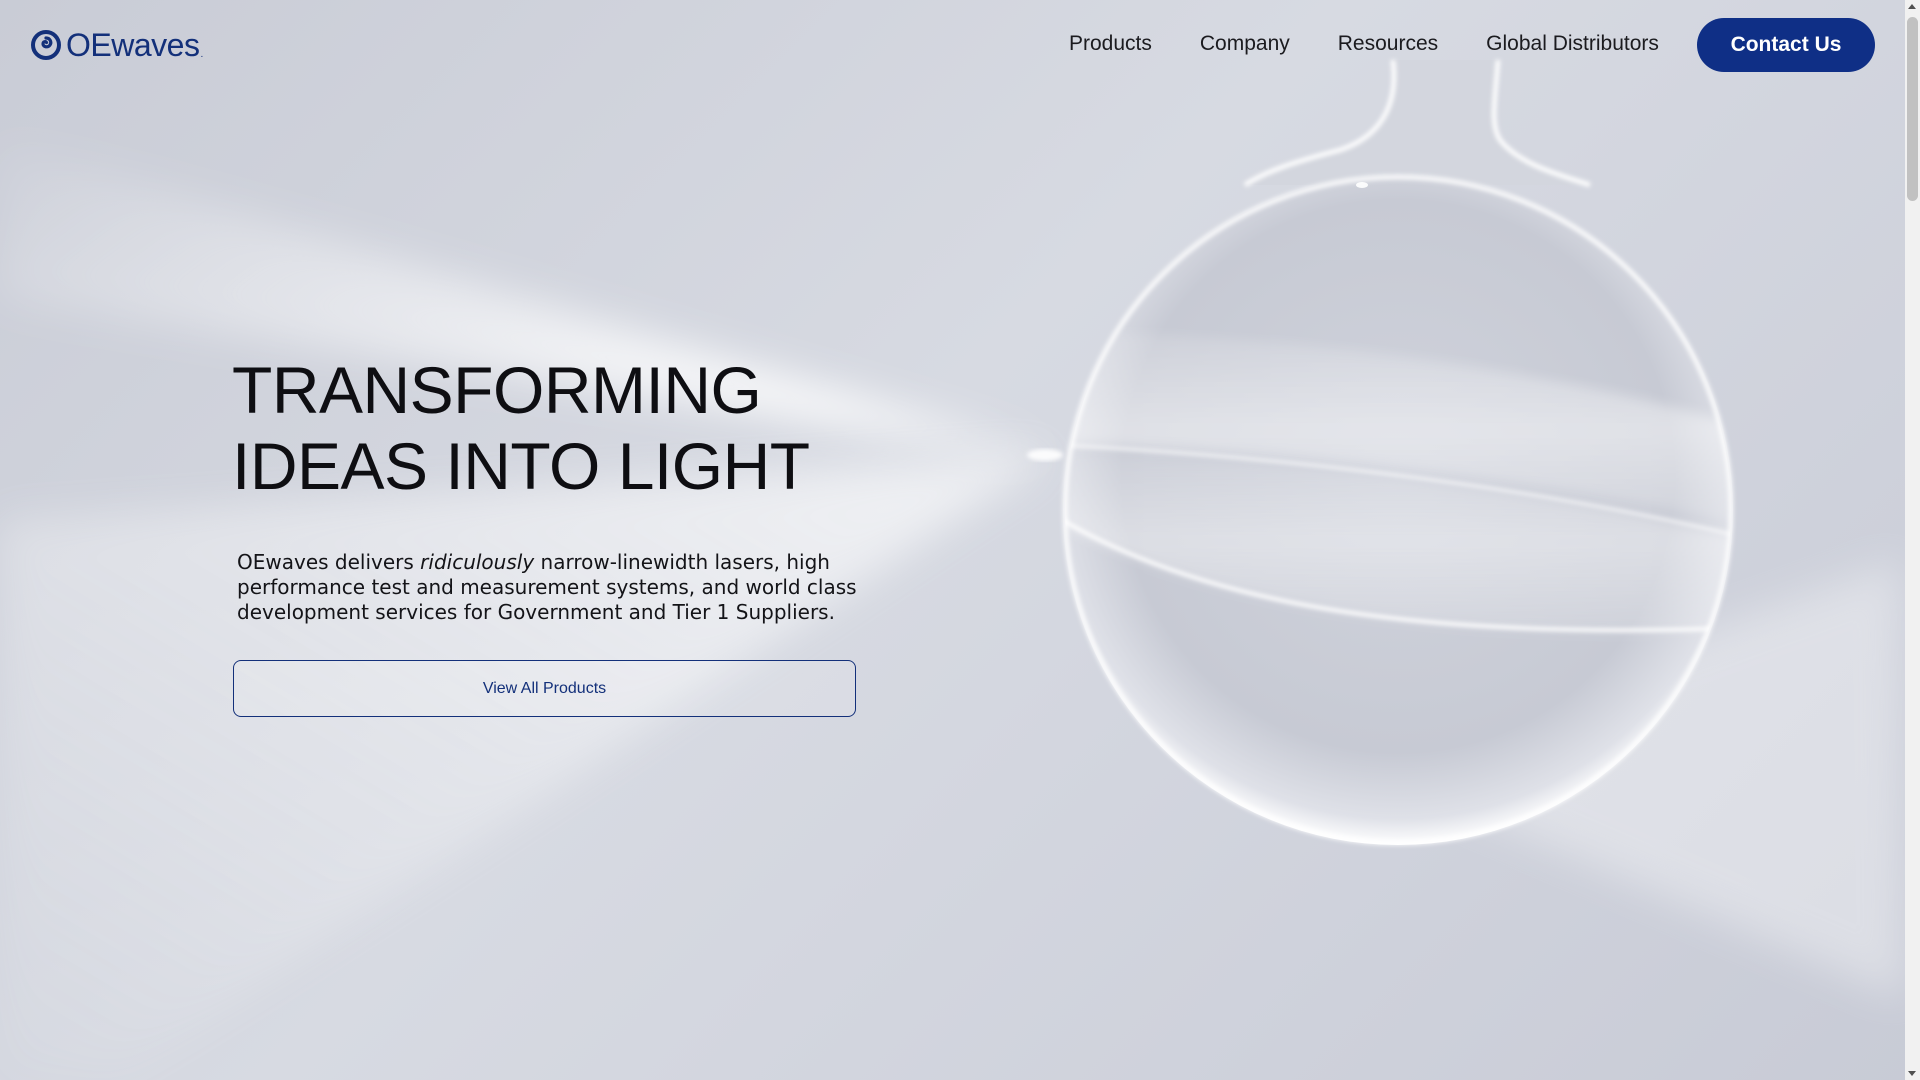 The width and height of the screenshot is (1920, 1080). What do you see at coordinates (46, 45) in the screenshot?
I see `oewaves-swirl-logo-icon` at bounding box center [46, 45].